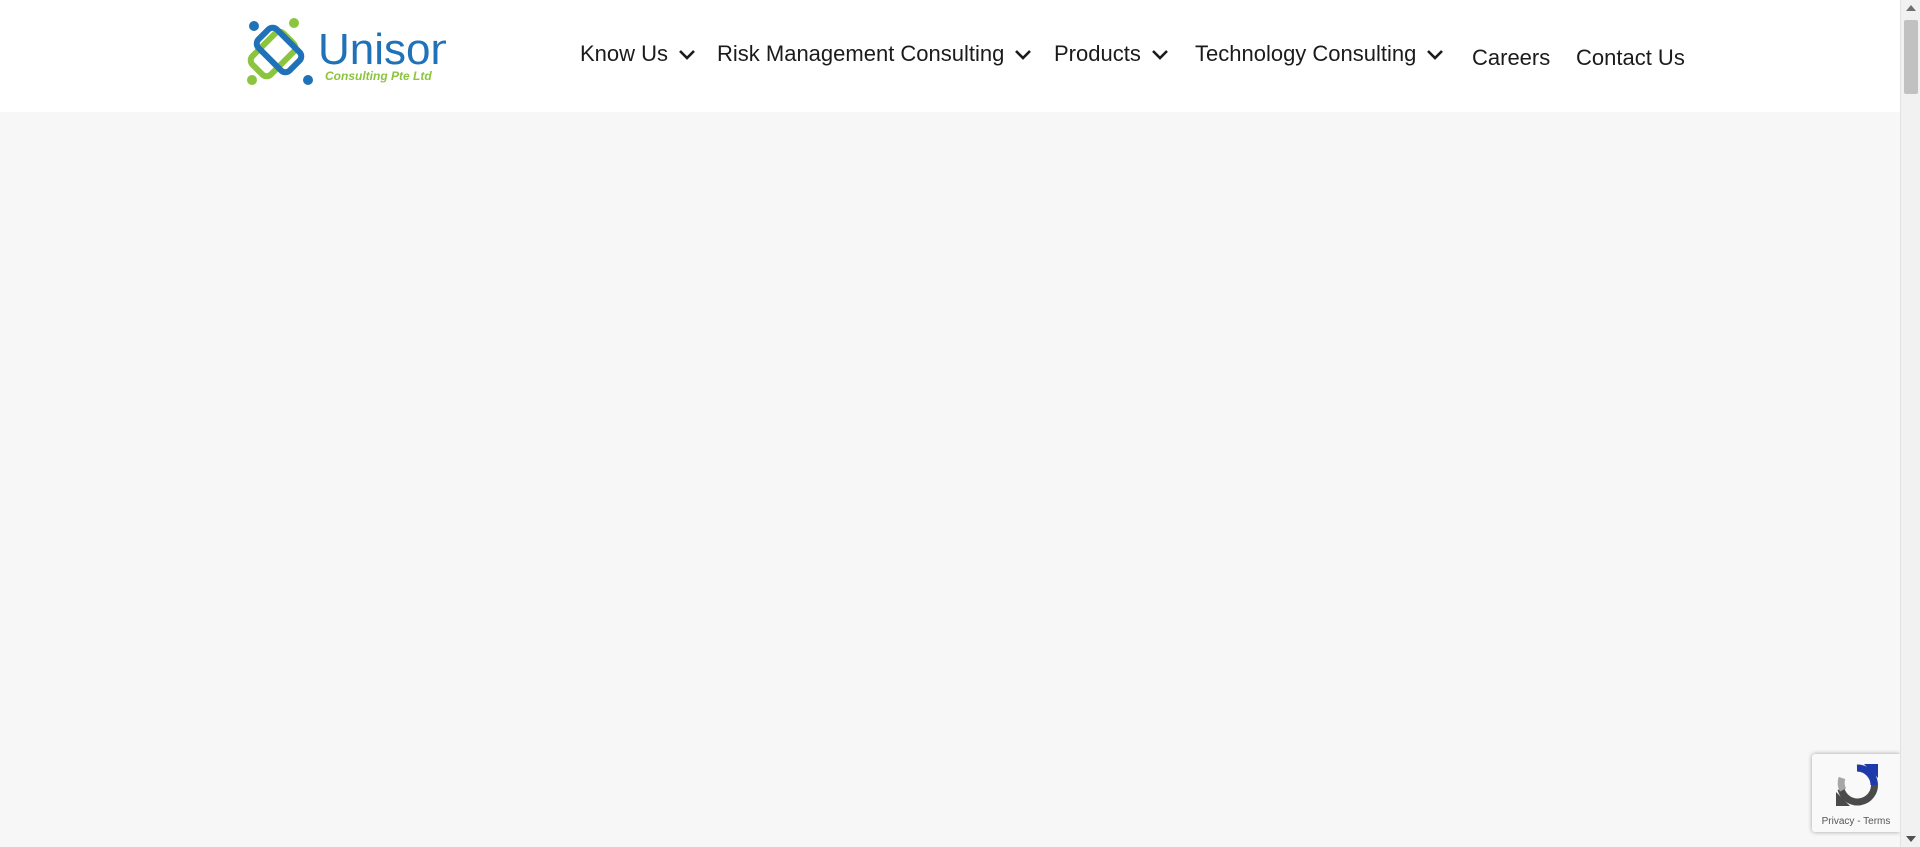 The image size is (1920, 847). I want to click on nav-item-contact-us: Contact Us, so click(1630, 58).